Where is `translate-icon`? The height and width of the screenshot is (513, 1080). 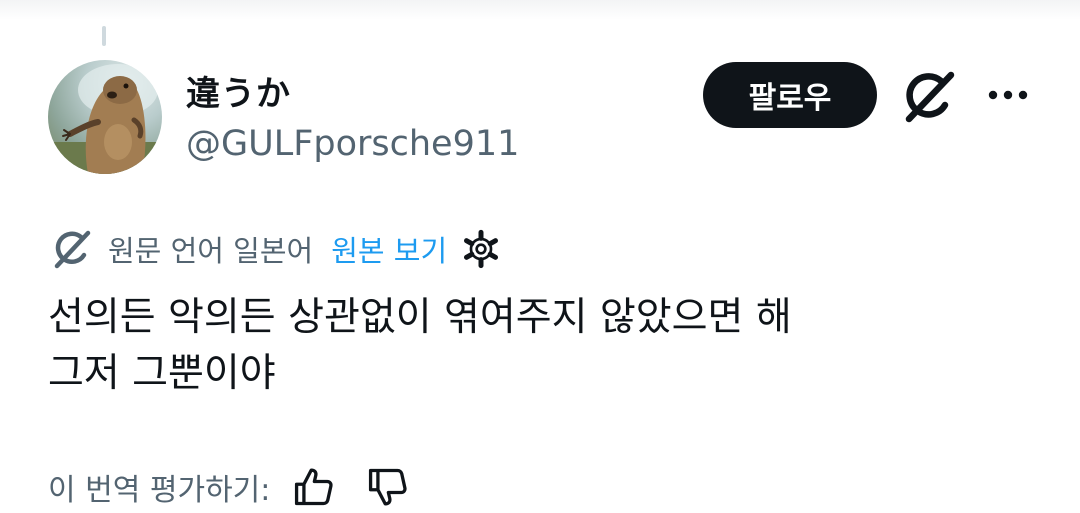 translate-icon is located at coordinates (72, 249).